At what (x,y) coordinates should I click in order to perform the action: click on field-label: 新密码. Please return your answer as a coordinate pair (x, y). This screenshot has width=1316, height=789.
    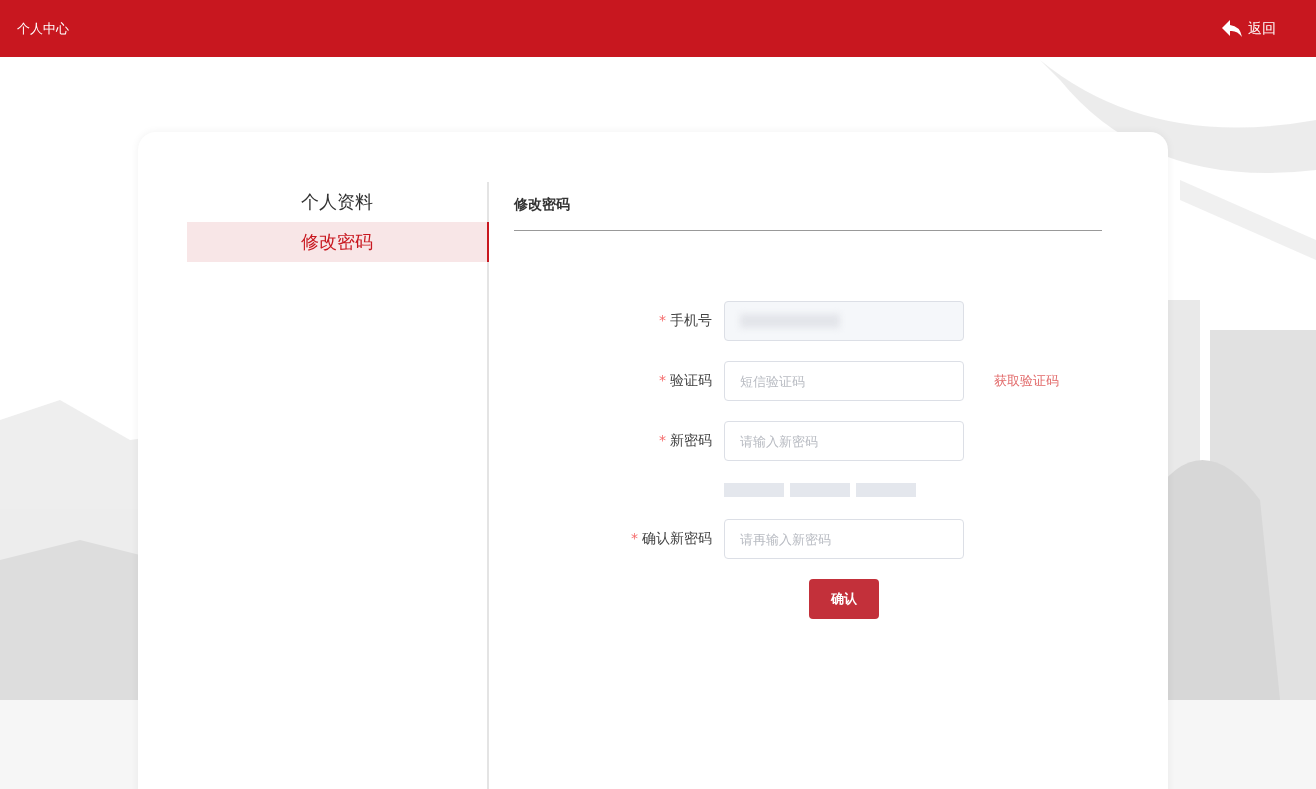
    Looking at the image, I should click on (691, 441).